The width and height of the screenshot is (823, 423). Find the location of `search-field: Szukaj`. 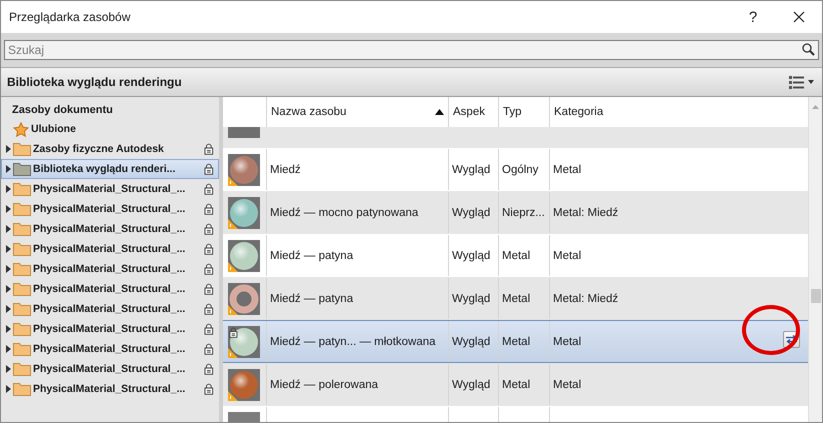

search-field: Szukaj is located at coordinates (411, 50).